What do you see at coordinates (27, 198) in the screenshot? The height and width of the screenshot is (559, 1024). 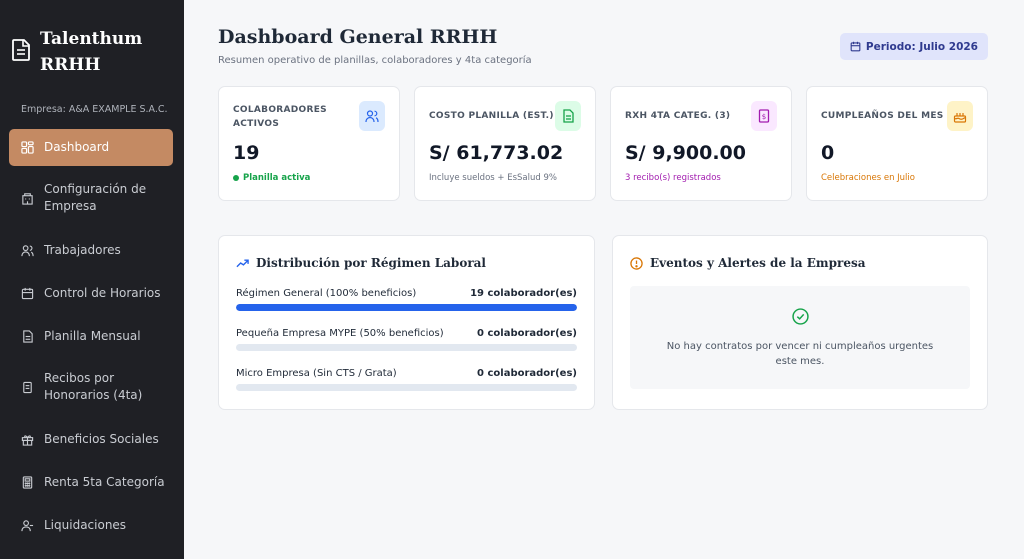 I see `building-icon` at bounding box center [27, 198].